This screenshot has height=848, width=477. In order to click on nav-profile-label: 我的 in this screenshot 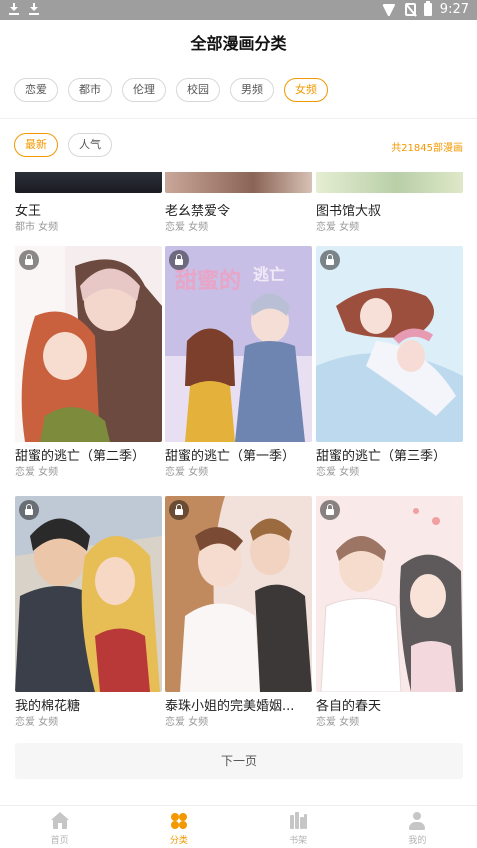, I will do `click(417, 841)`.